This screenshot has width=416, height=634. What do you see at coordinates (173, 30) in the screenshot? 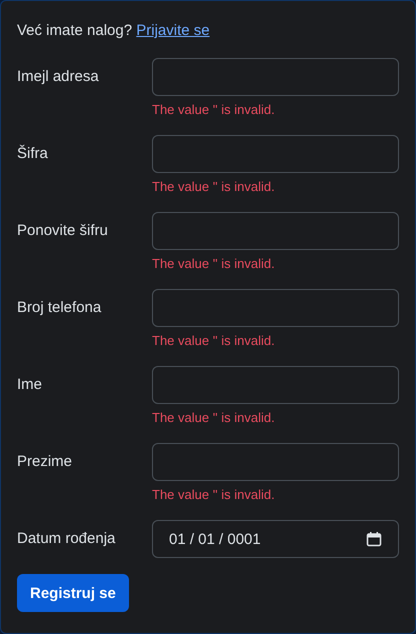
I see `login-link: Prijavite se` at bounding box center [173, 30].